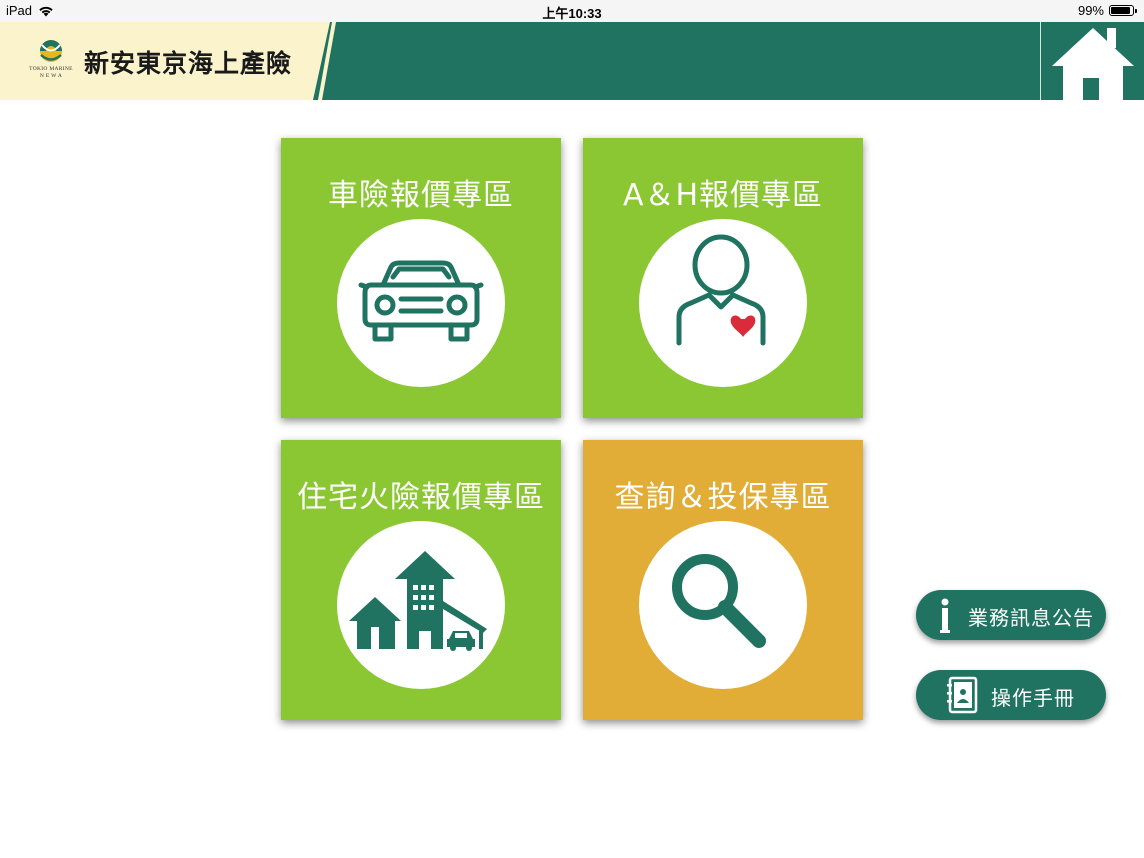  What do you see at coordinates (723, 195) in the screenshot?
I see `tile-title: A＆H報價專區` at bounding box center [723, 195].